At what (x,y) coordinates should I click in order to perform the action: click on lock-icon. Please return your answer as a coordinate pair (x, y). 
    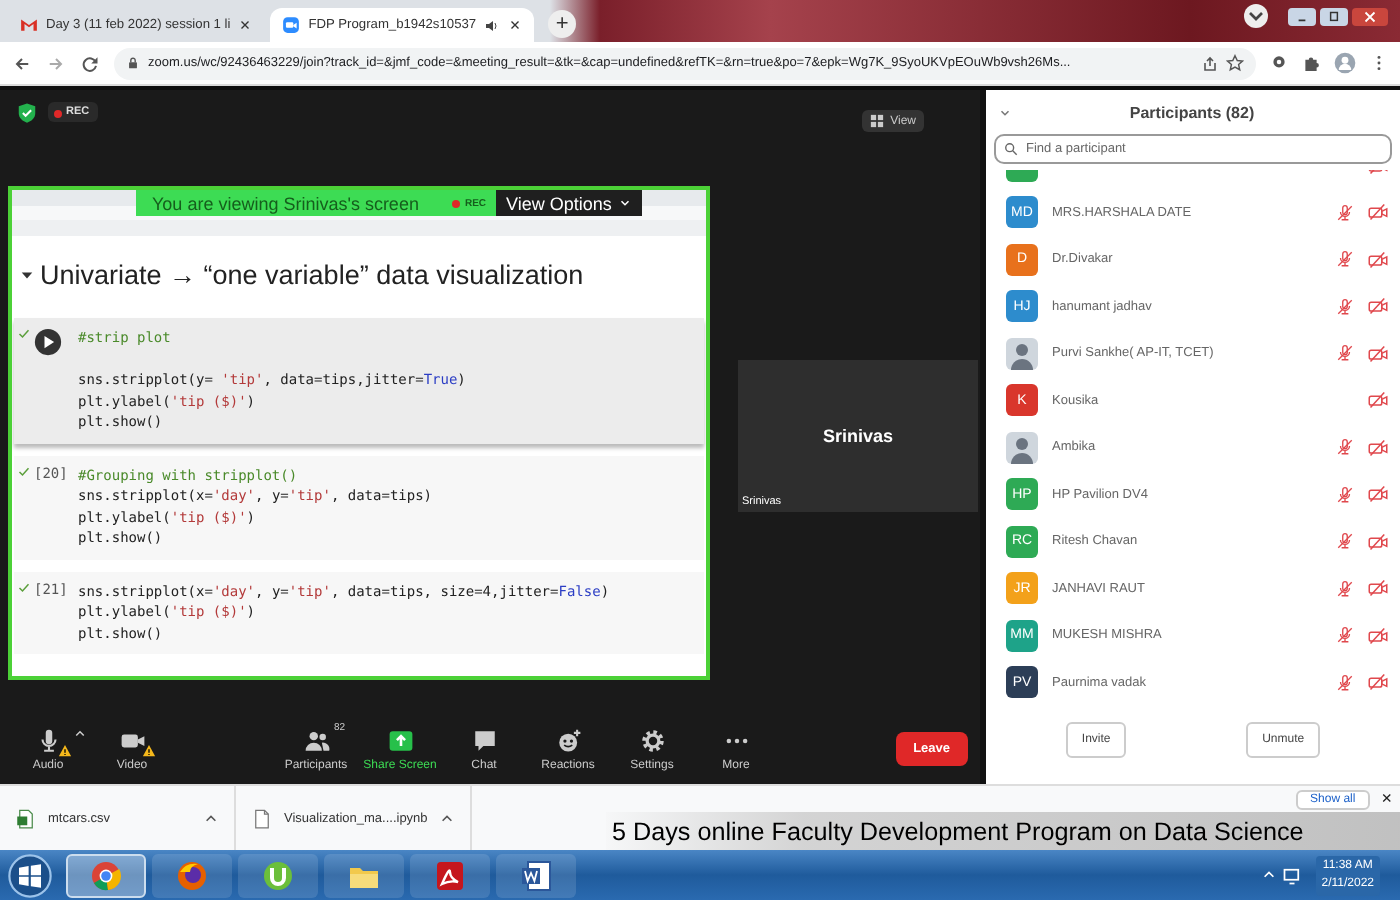
    Looking at the image, I should click on (133, 63).